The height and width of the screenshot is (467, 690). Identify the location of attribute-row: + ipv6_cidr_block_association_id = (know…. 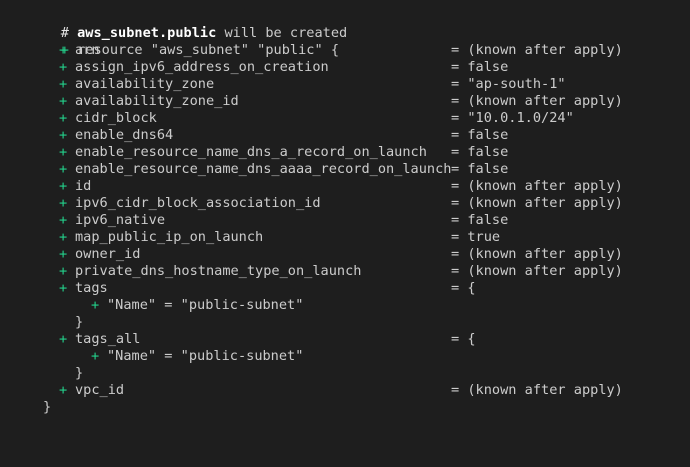
(311, 203).